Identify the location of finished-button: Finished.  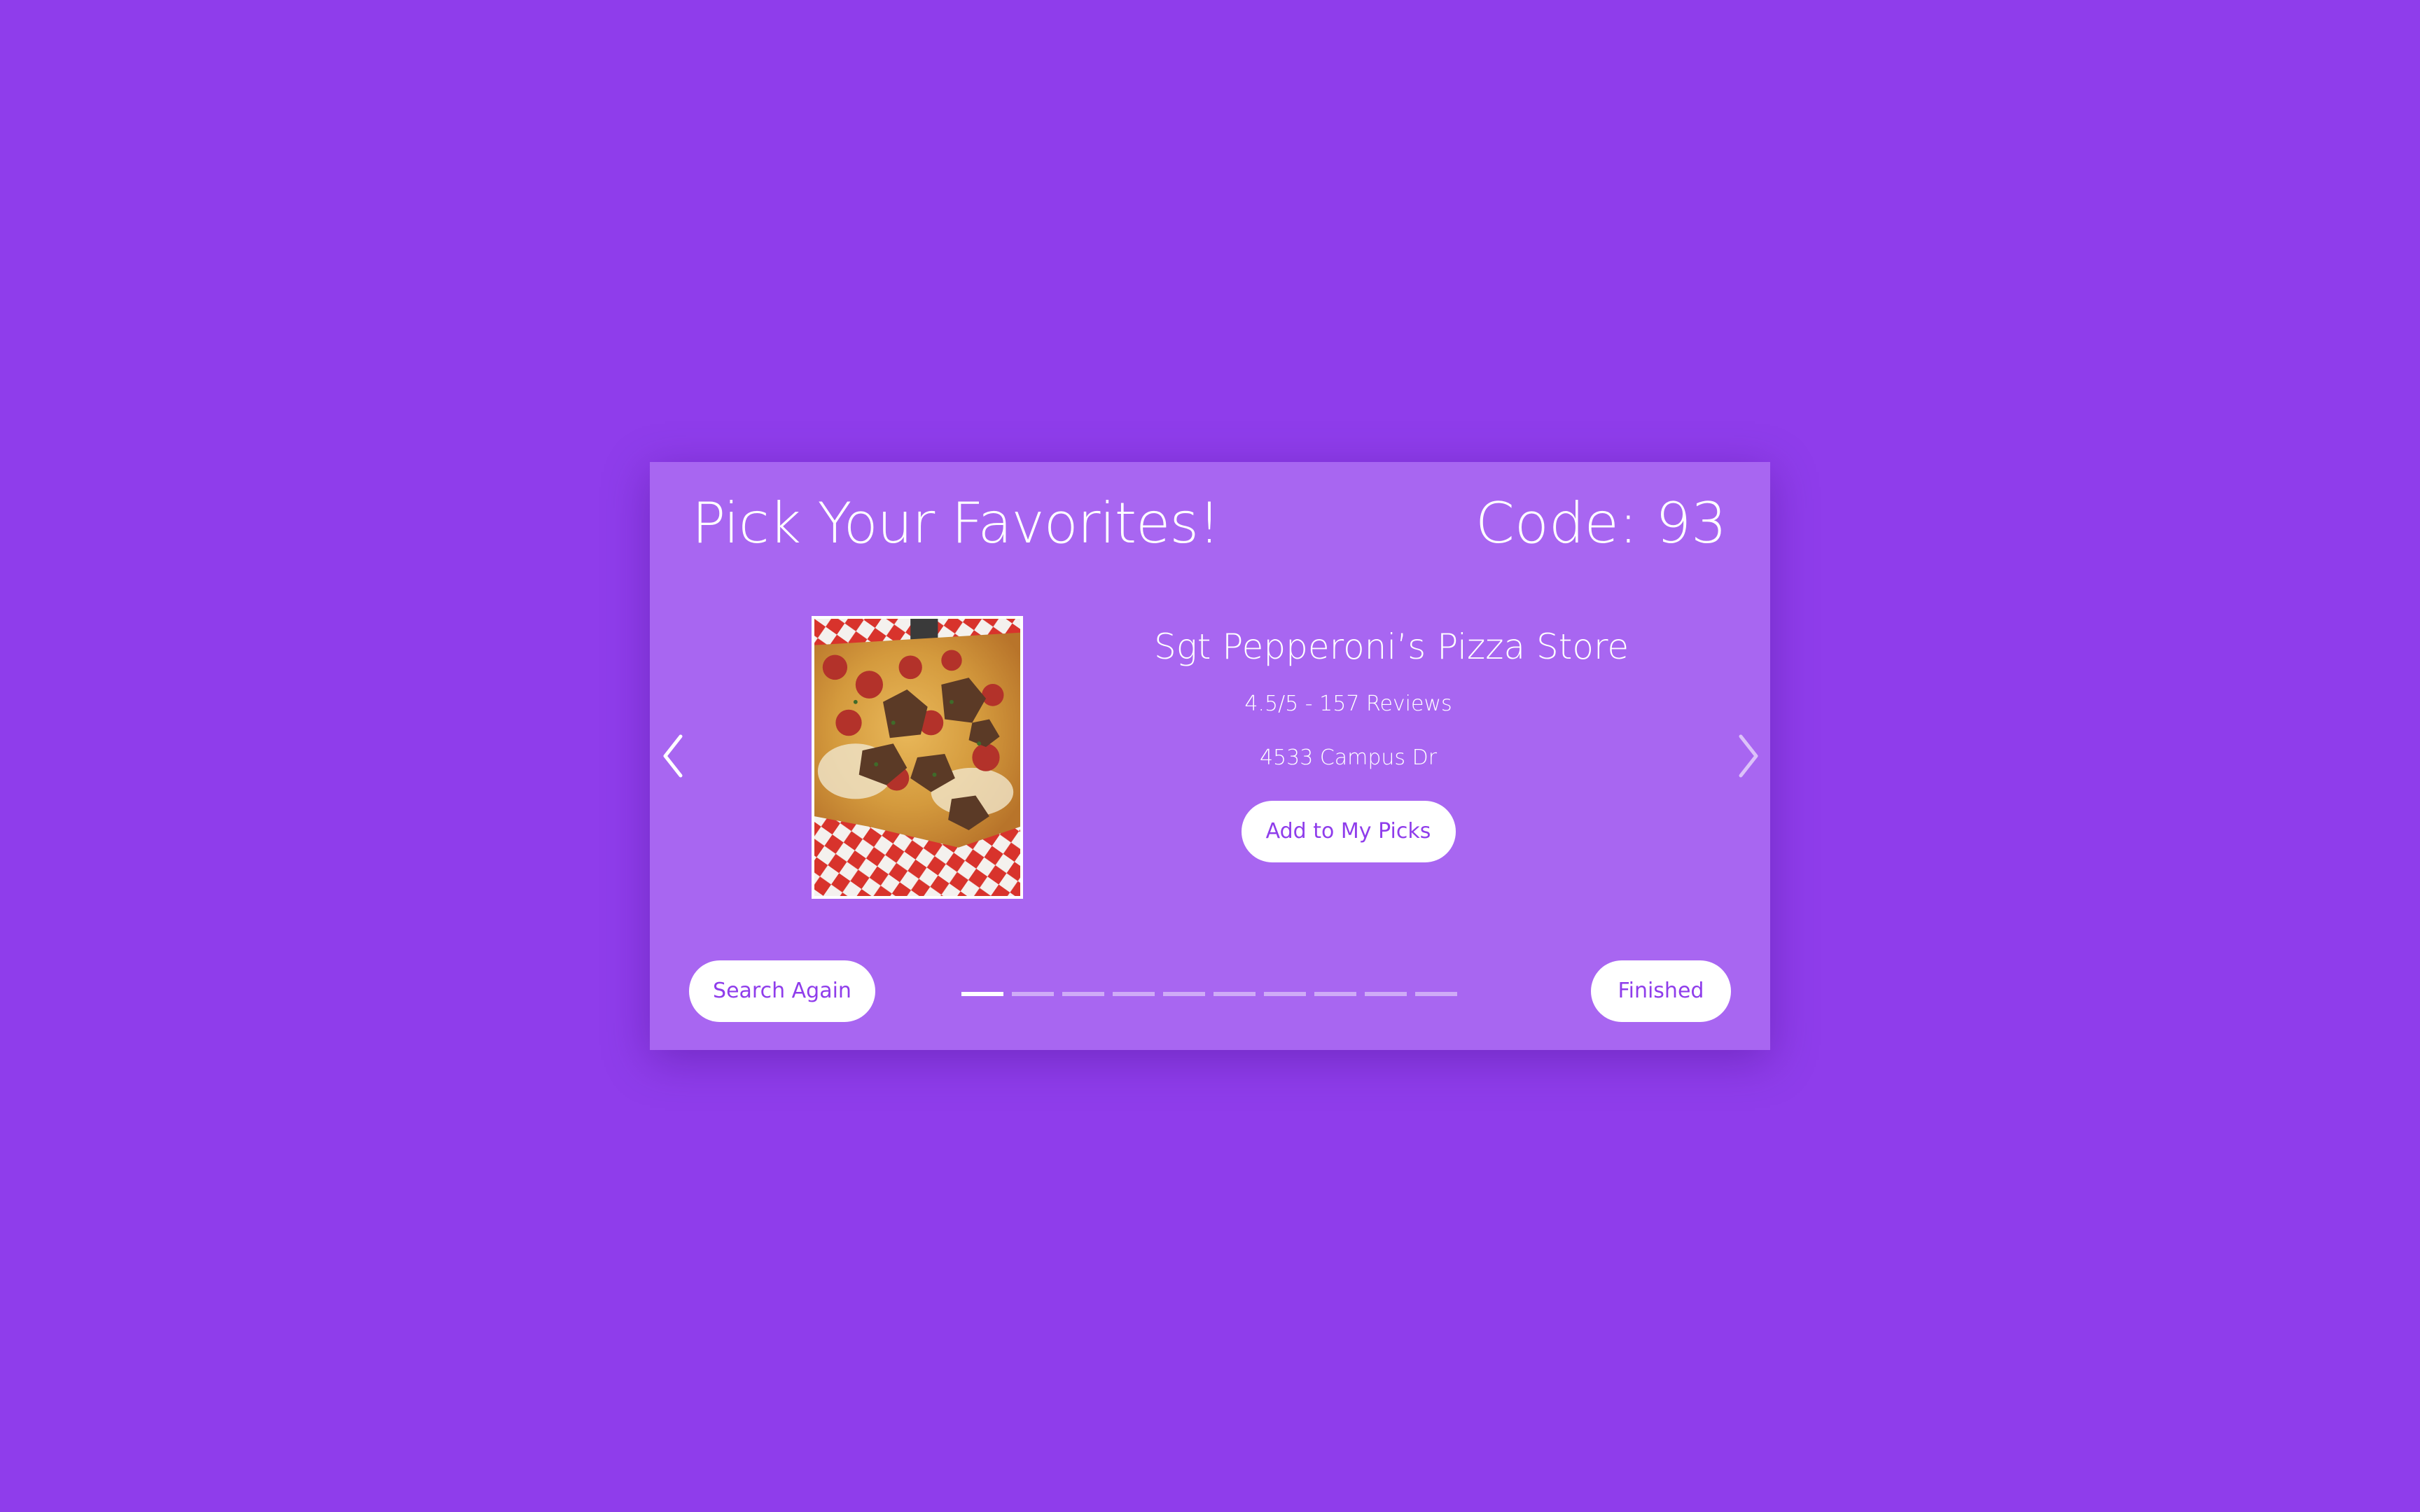
(1661, 991).